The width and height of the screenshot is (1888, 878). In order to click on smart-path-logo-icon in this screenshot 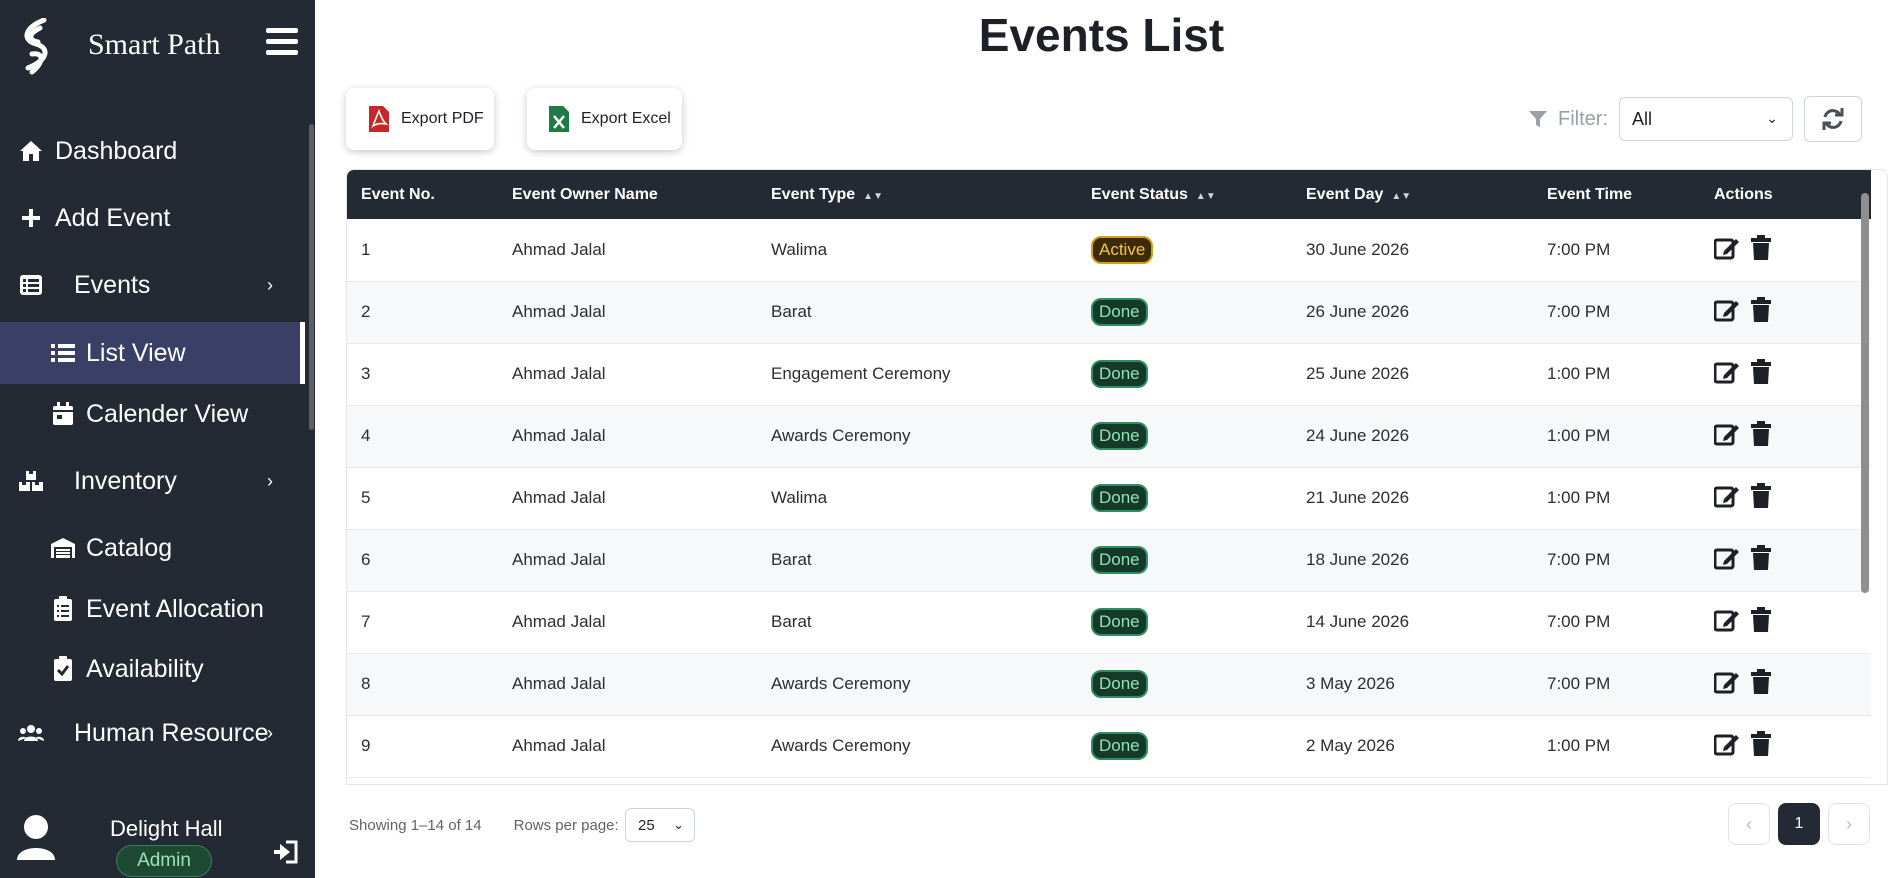, I will do `click(36, 46)`.